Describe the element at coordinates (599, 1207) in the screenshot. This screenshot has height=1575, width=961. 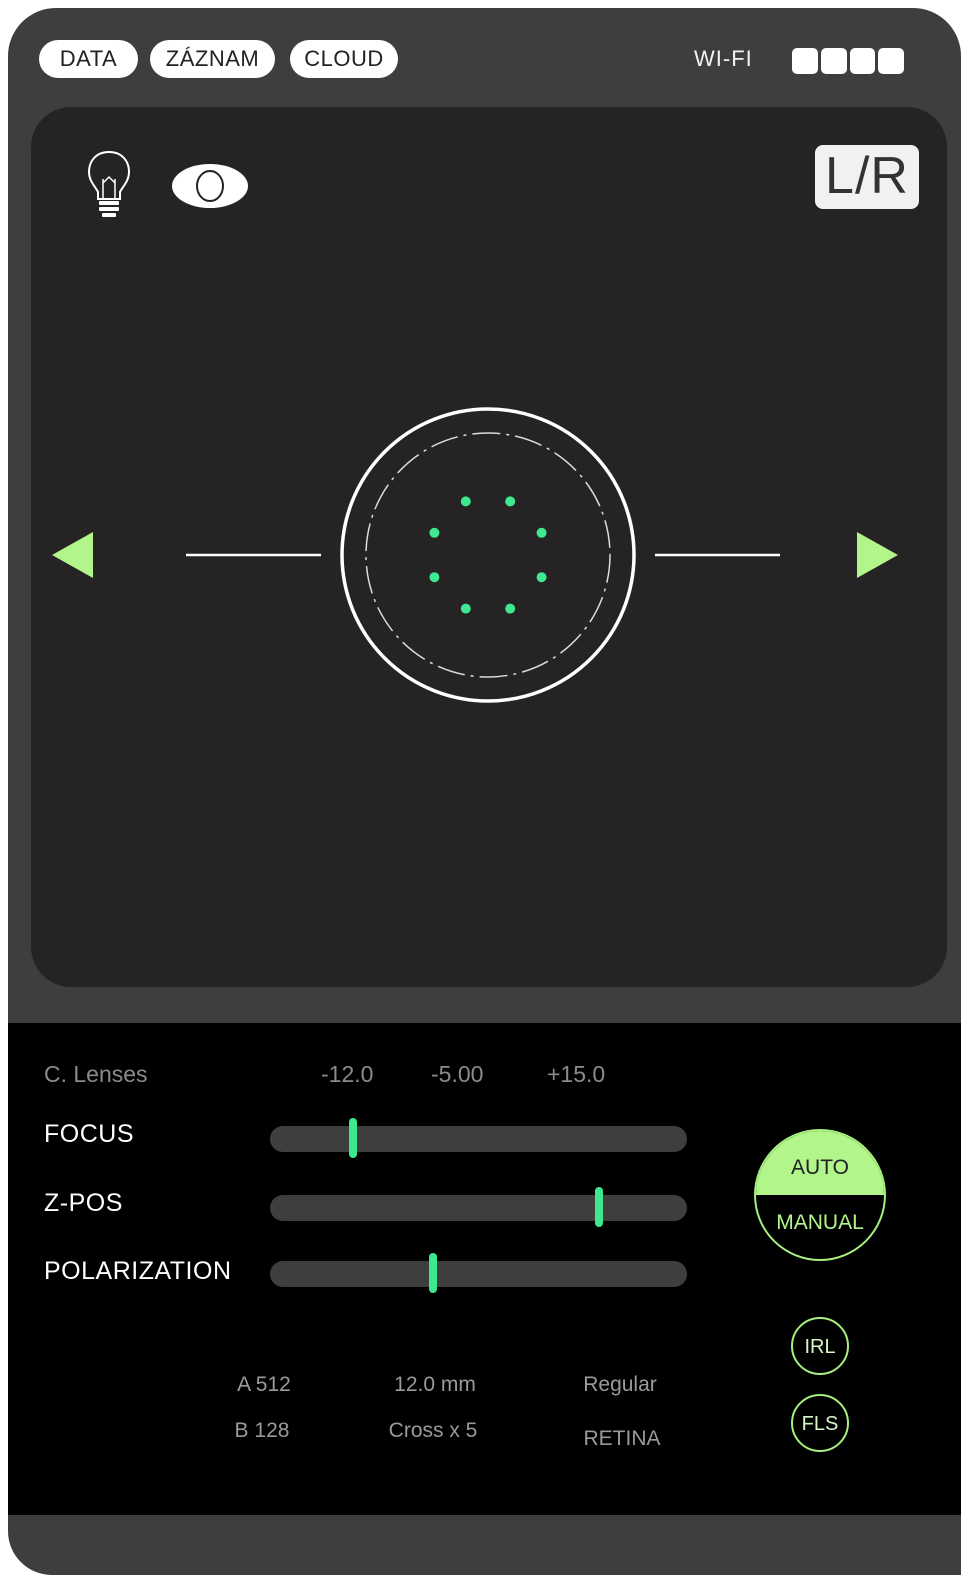
I see `zpos-slider-thumb` at that location.